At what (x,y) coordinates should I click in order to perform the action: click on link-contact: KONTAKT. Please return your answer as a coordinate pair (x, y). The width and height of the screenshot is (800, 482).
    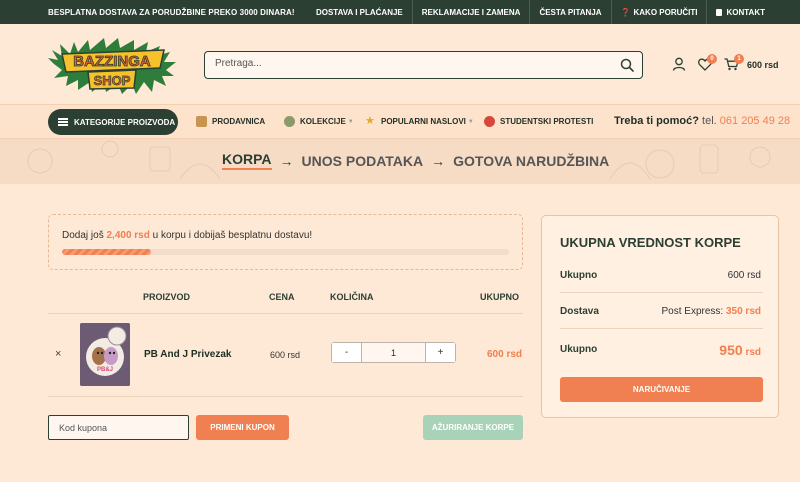
    Looking at the image, I should click on (740, 12).